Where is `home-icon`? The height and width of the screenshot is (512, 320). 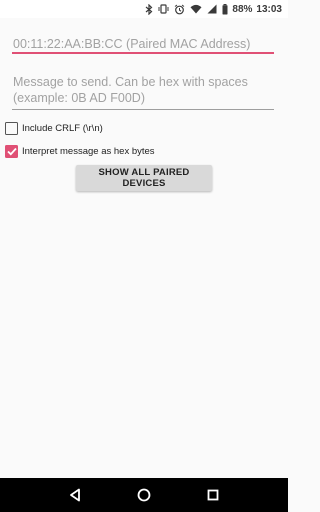 home-icon is located at coordinates (144, 495).